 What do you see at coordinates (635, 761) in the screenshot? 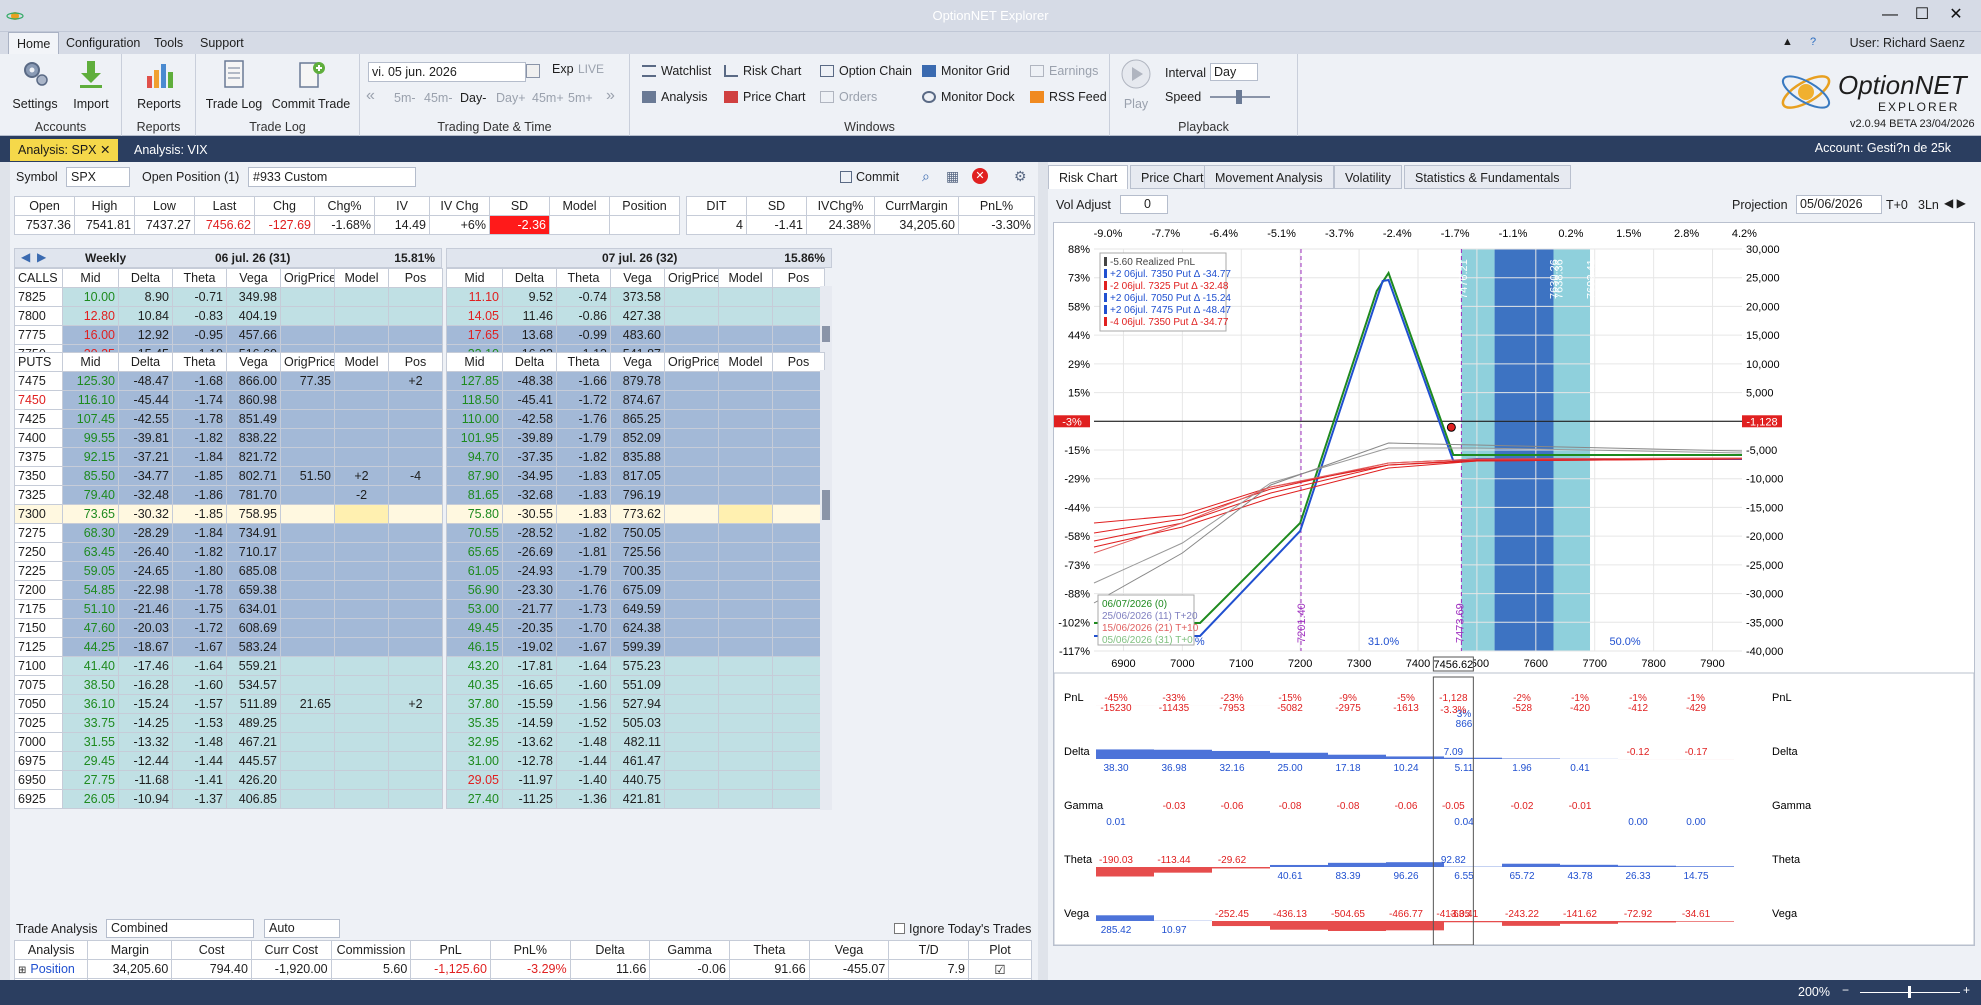
I see `chain-row: 31.00 -12.78 -1.44 461.47` at bounding box center [635, 761].